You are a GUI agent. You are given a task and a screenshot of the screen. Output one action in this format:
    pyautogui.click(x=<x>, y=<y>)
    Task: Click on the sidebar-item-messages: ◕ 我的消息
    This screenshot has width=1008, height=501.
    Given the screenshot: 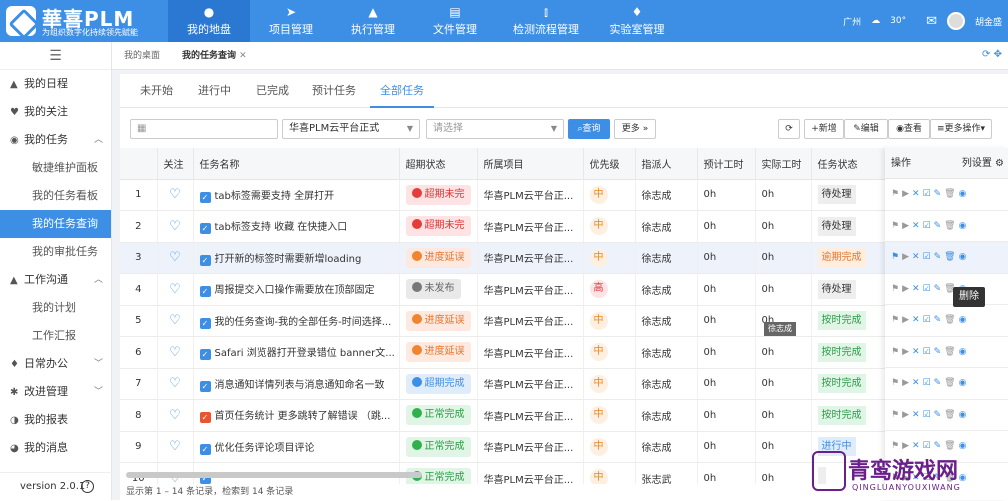 What is the action you would take?
    pyautogui.click(x=55, y=448)
    